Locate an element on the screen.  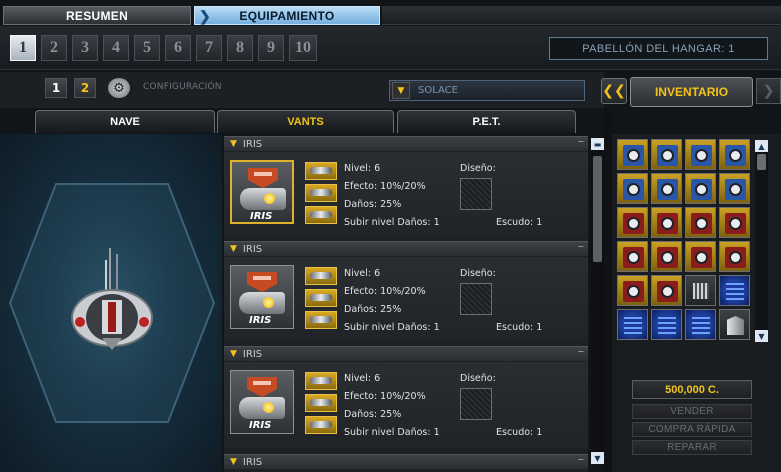
config-button-1: 1 is located at coordinates (23, 48).